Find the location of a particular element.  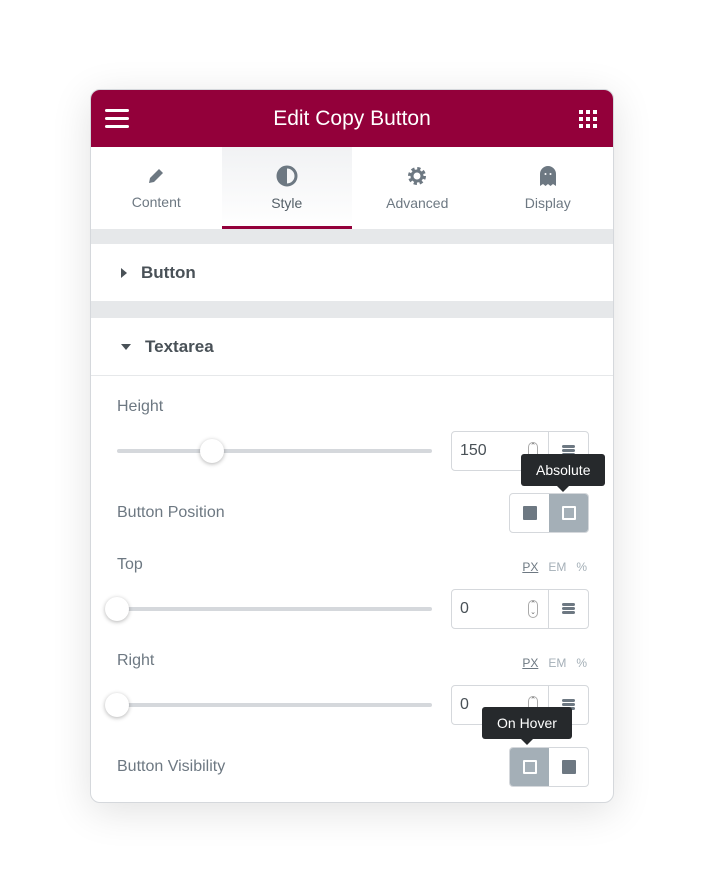

tab-label: Display is located at coordinates (547, 203).